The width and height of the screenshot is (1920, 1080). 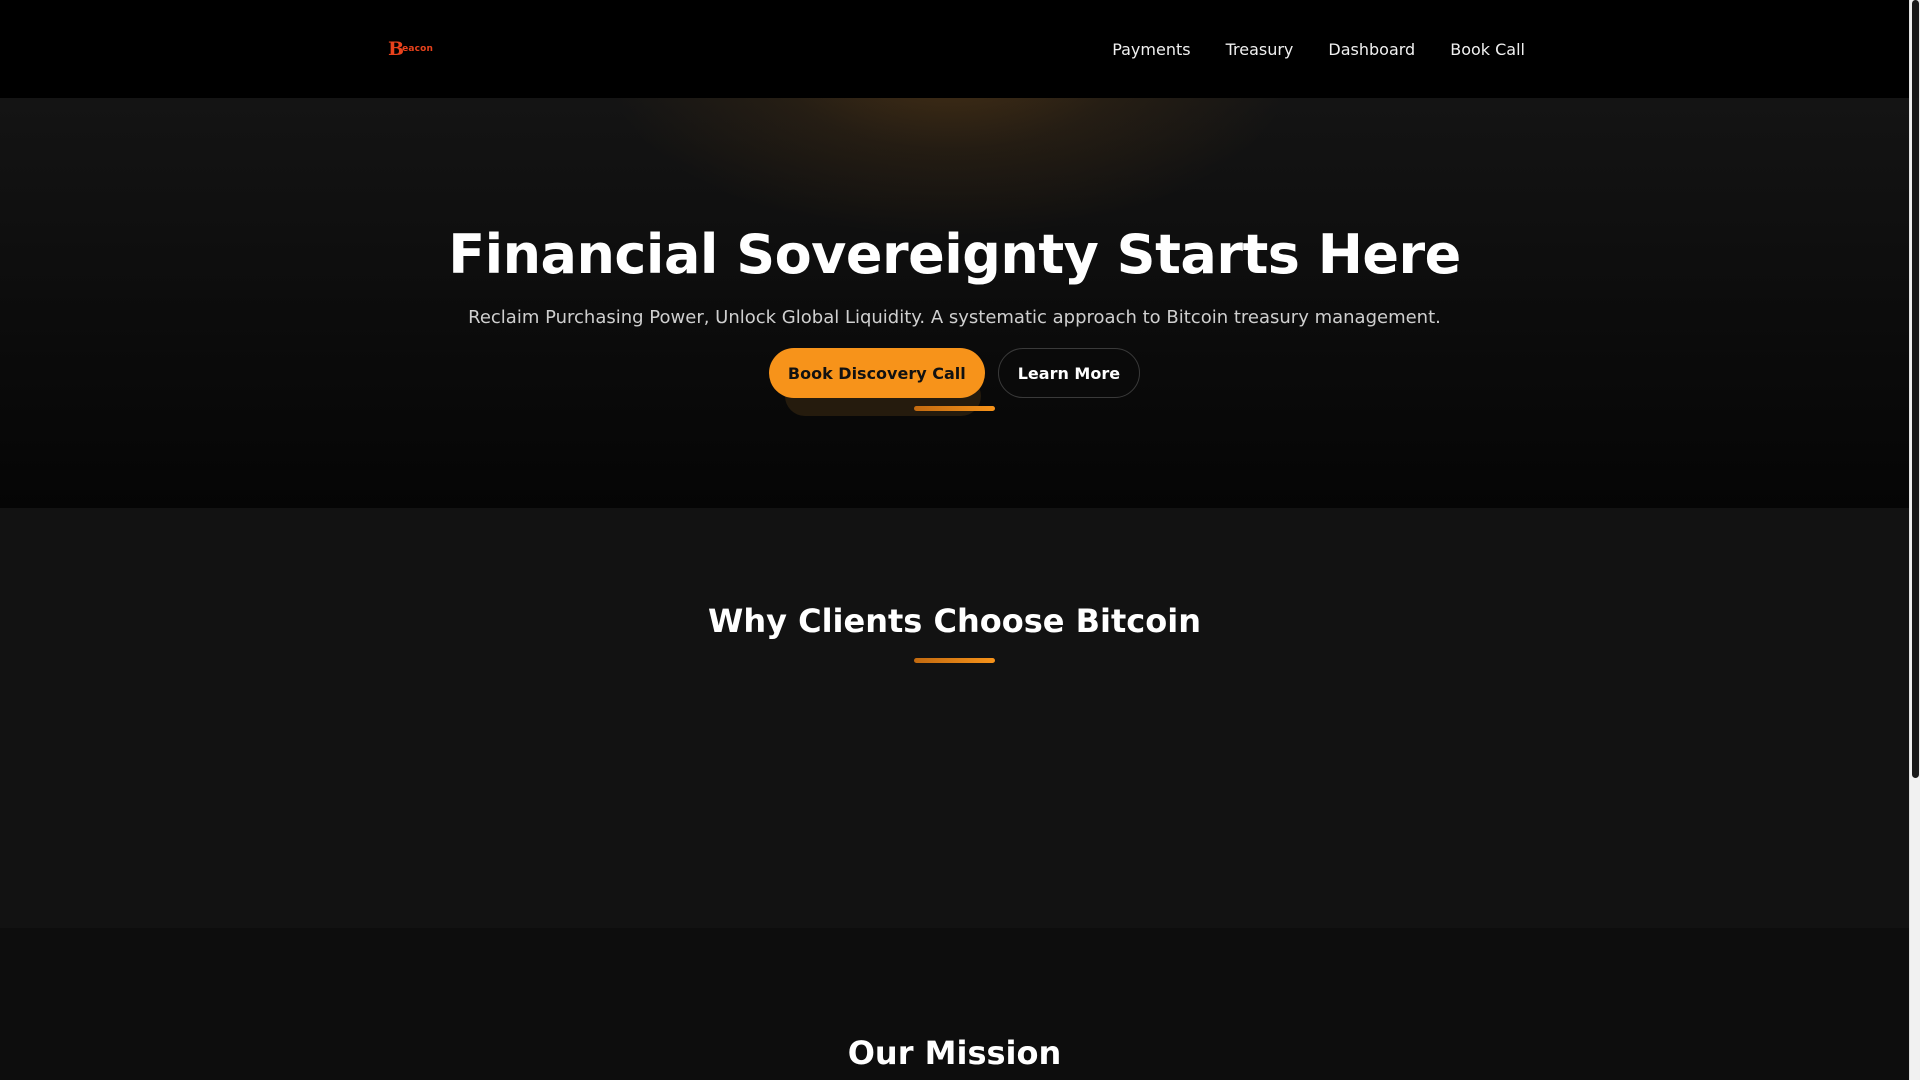 I want to click on hero-accent-divider, so click(x=954, y=408).